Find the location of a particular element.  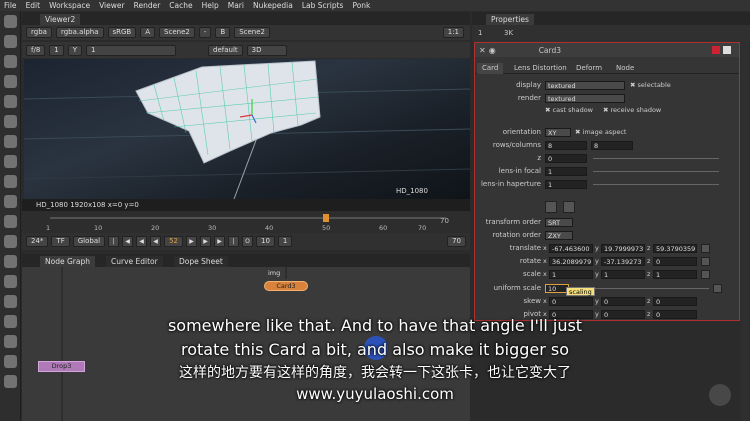

tab-dope-sheet: Dope Sheet is located at coordinates (201, 261).